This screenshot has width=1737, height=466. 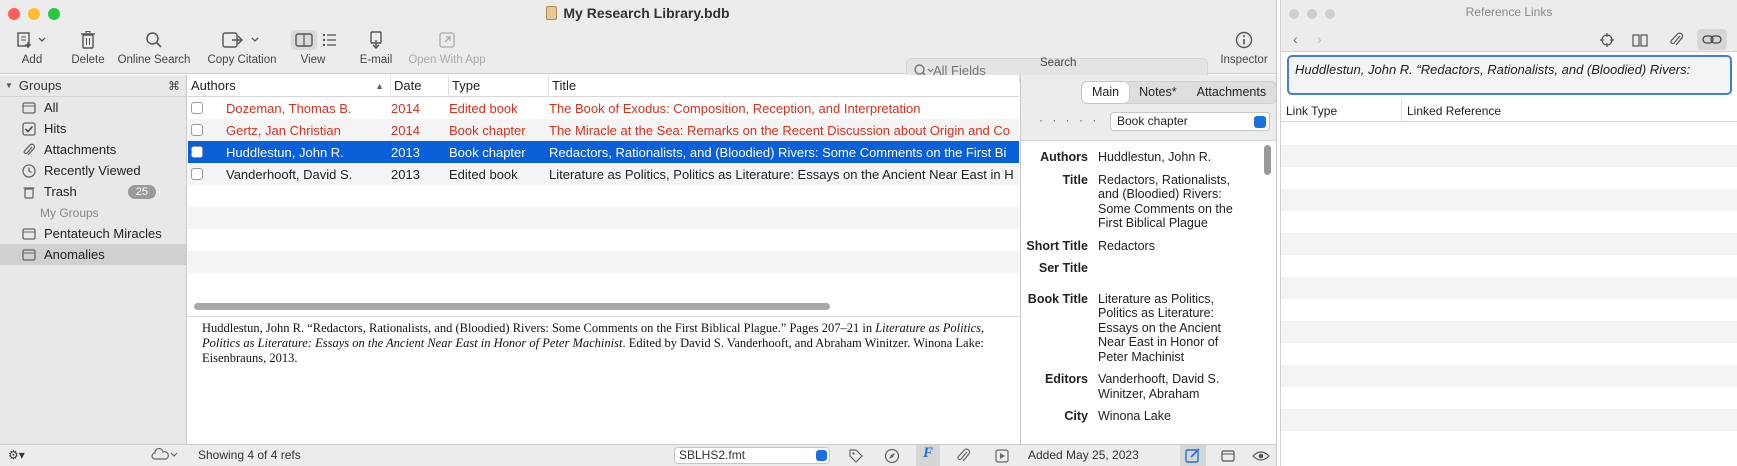 What do you see at coordinates (165, 456) in the screenshot?
I see `cloud-icon` at bounding box center [165, 456].